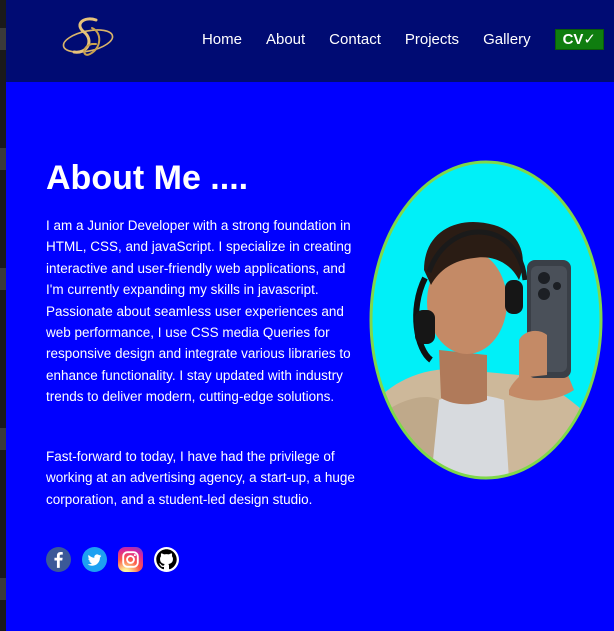 This screenshot has height=631, width=614. I want to click on cv-download-button: CV✓, so click(579, 39).